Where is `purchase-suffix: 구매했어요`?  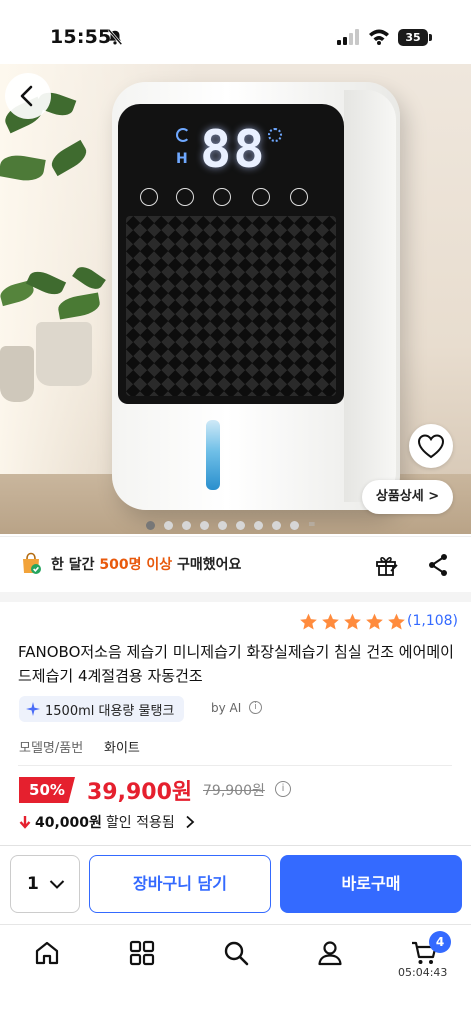 purchase-suffix: 구매했어요 is located at coordinates (207, 565).